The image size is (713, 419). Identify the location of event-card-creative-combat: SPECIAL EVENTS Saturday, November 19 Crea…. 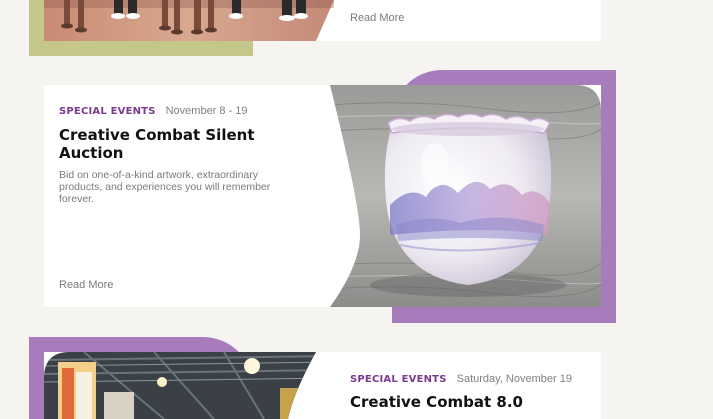
(322, 385).